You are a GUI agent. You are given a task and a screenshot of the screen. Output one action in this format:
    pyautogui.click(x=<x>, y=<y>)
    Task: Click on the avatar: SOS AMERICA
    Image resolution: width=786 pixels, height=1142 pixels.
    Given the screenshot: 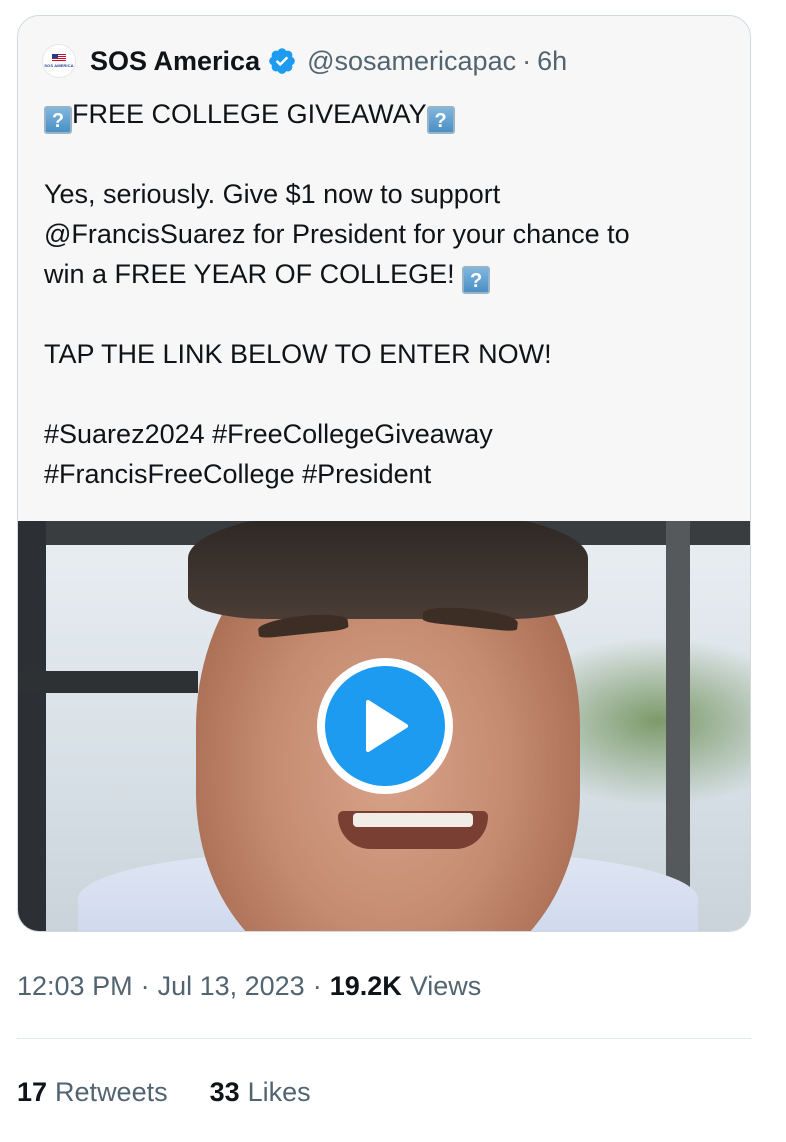 What is the action you would take?
    pyautogui.click(x=59, y=61)
    